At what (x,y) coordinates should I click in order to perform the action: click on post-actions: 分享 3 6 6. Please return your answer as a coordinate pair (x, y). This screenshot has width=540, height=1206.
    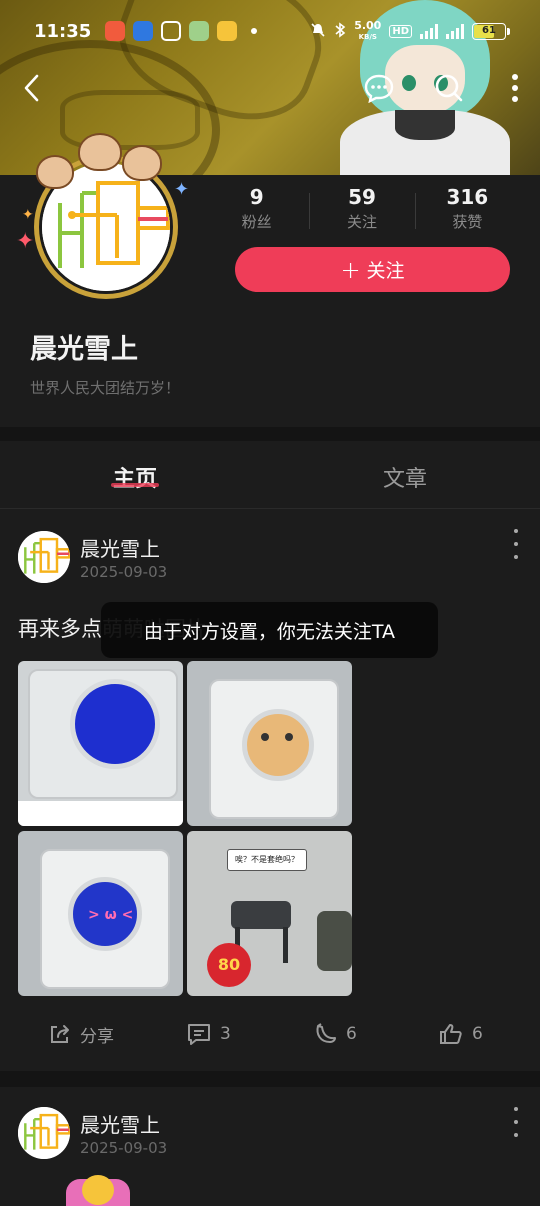
    Looking at the image, I should click on (270, 1034).